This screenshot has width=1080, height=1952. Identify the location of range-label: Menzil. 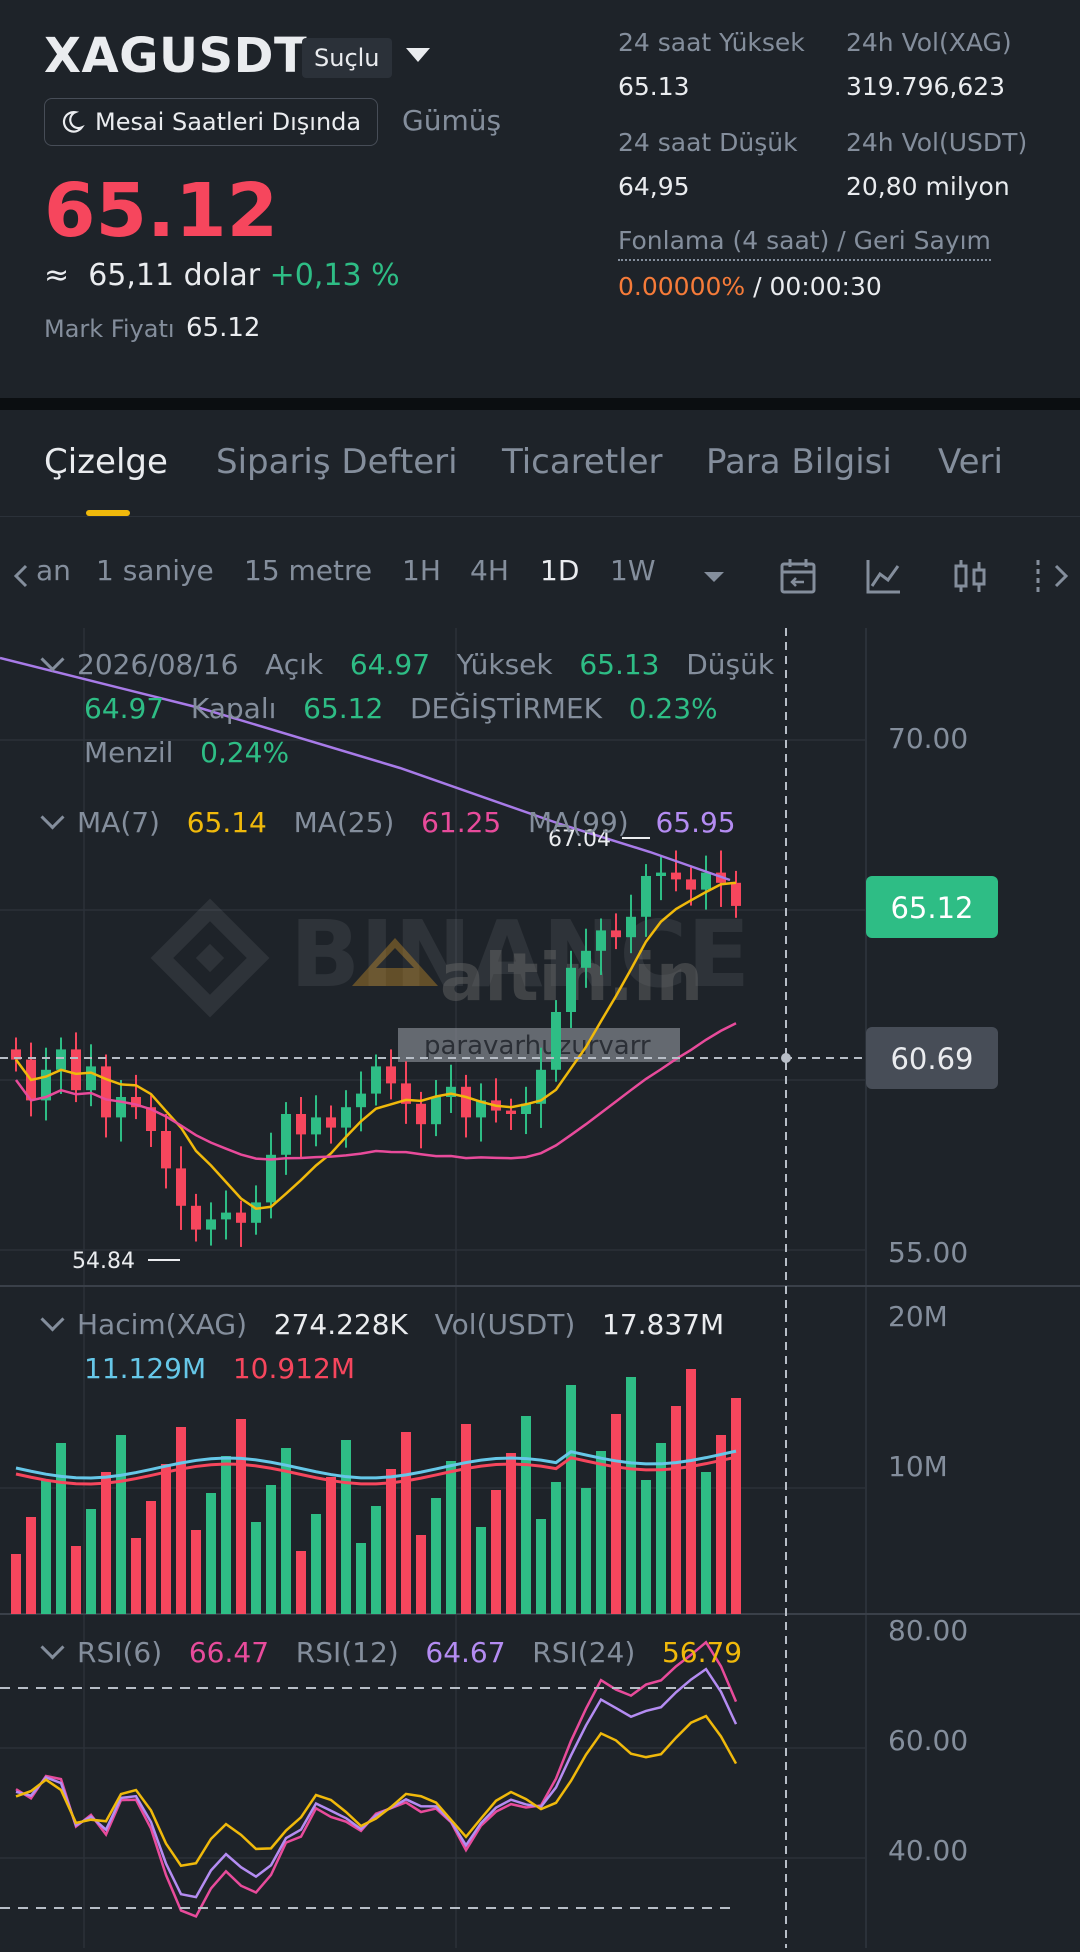
(129, 752).